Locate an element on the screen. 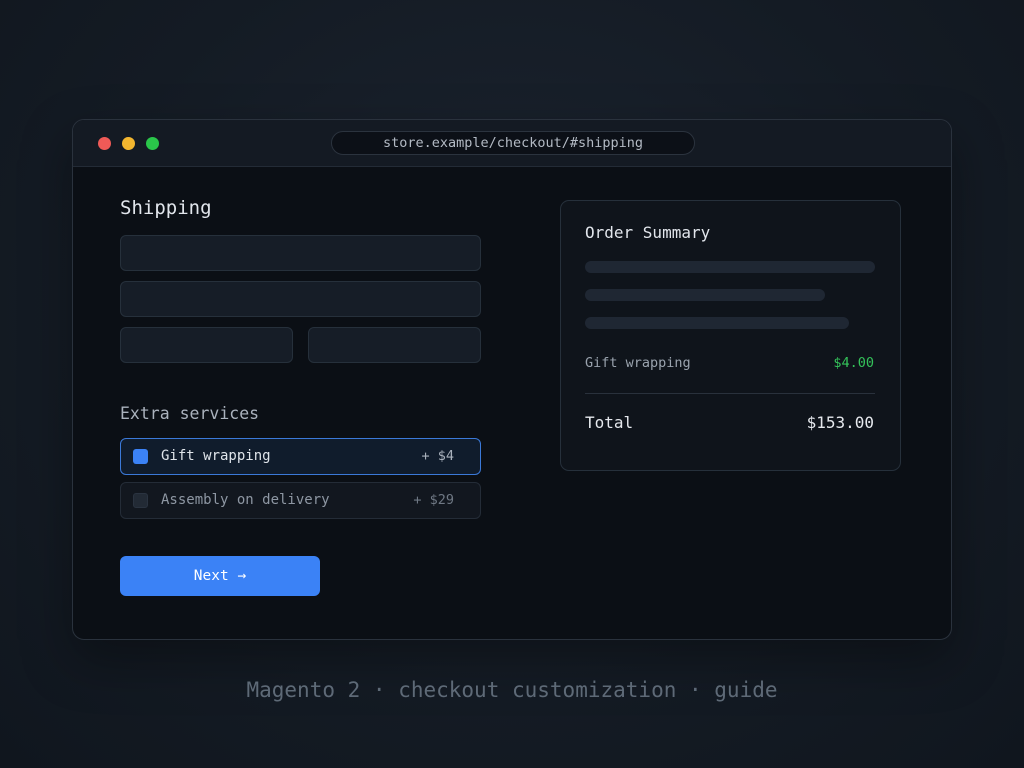  window-minimize-button is located at coordinates (128, 143).